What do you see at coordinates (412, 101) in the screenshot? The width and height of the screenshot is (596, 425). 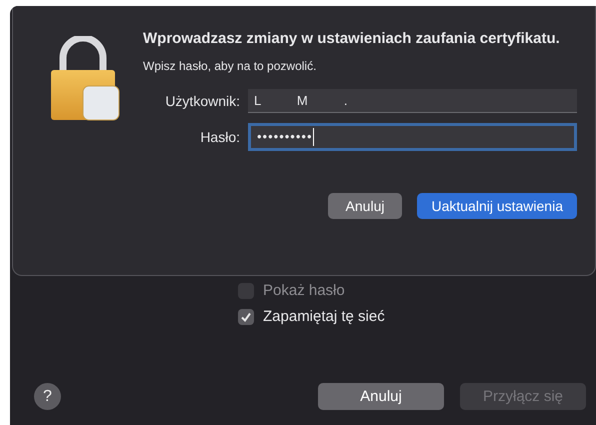 I see `username-field: L M .` at bounding box center [412, 101].